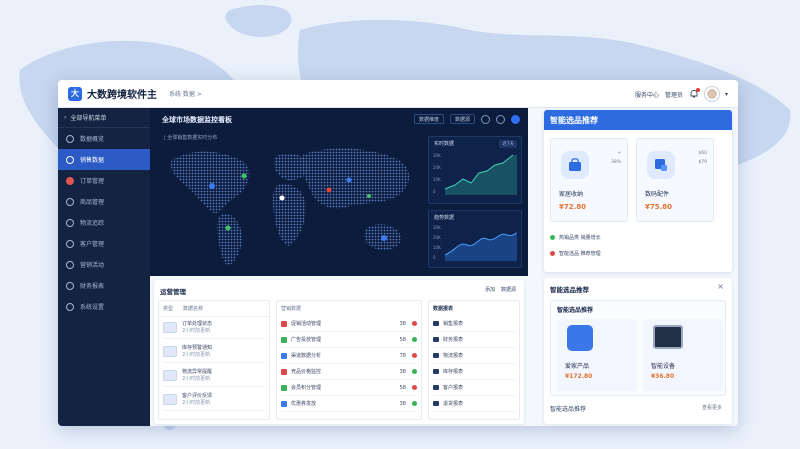  I want to click on recommend-row: 热销品类 销量增长, so click(575, 237).